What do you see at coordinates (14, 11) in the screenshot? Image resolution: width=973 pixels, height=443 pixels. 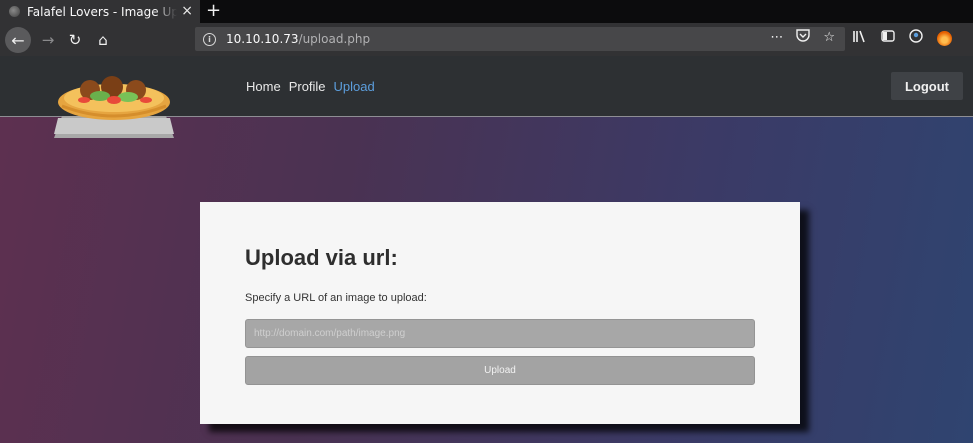 I see `site-favicon-icon` at bounding box center [14, 11].